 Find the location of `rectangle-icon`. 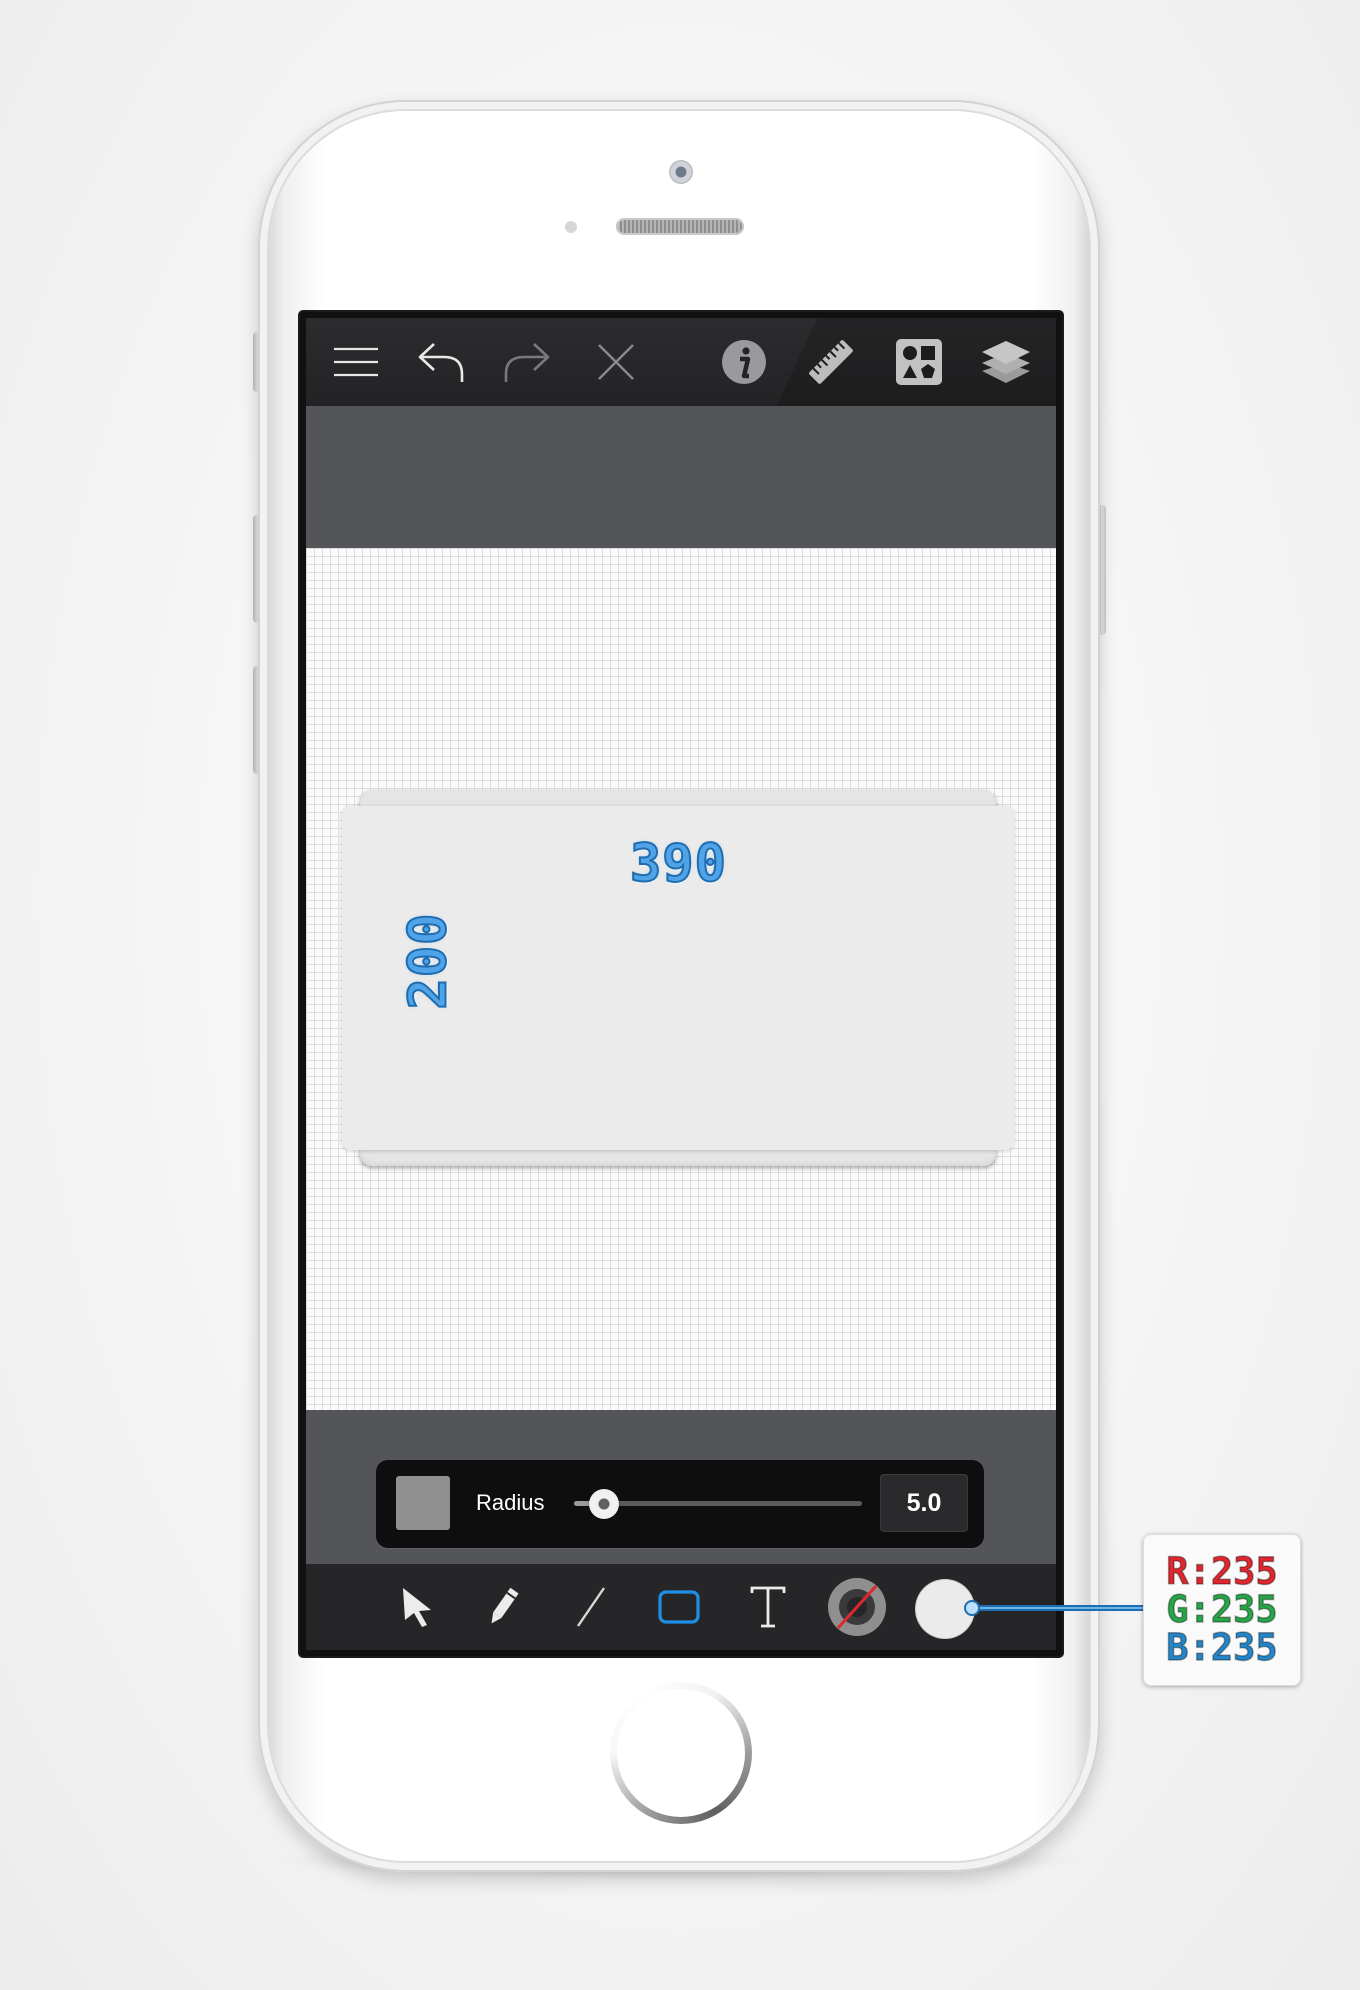

rectangle-icon is located at coordinates (679, 1607).